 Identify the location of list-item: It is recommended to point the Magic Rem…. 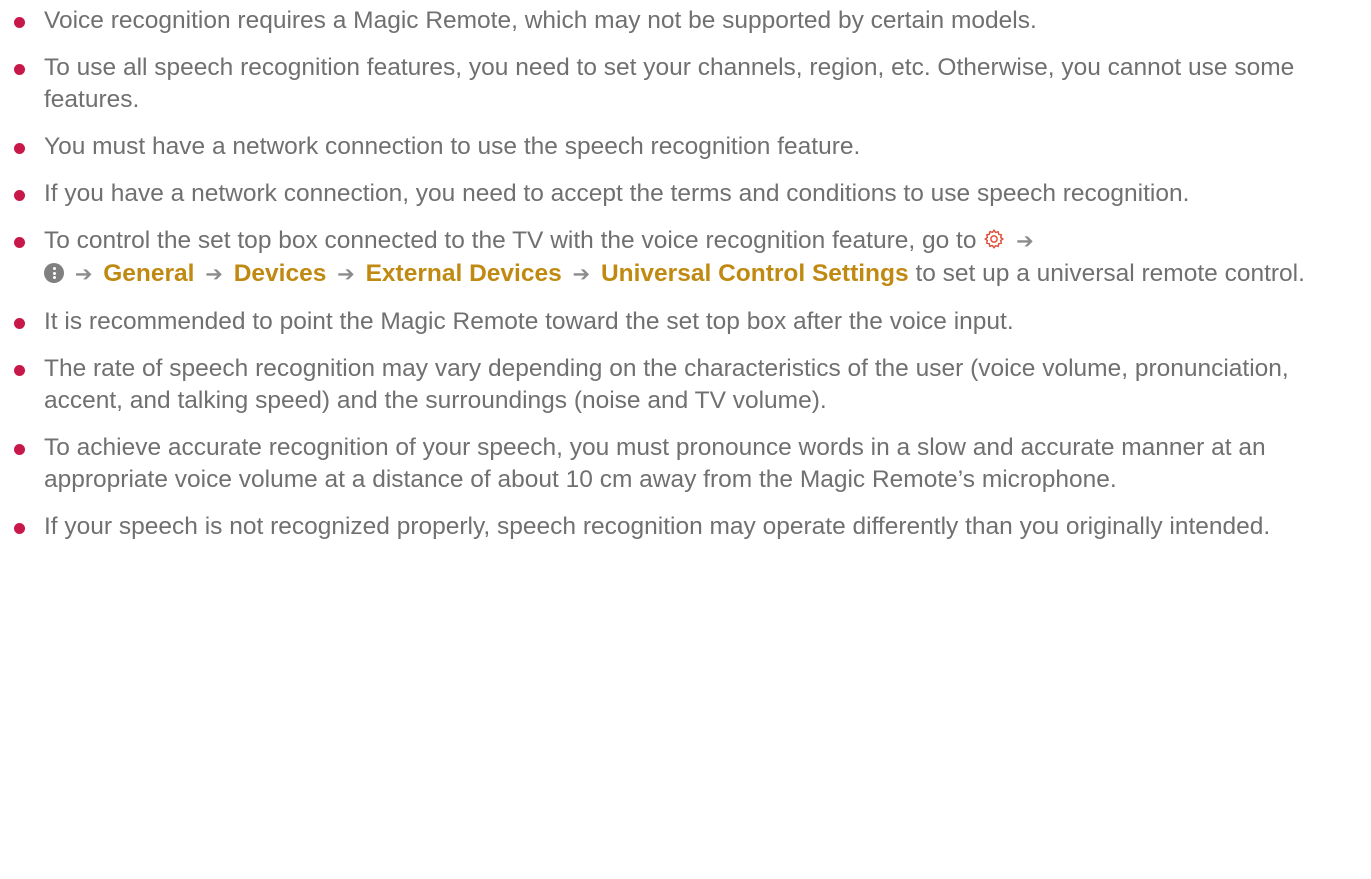
(685, 322).